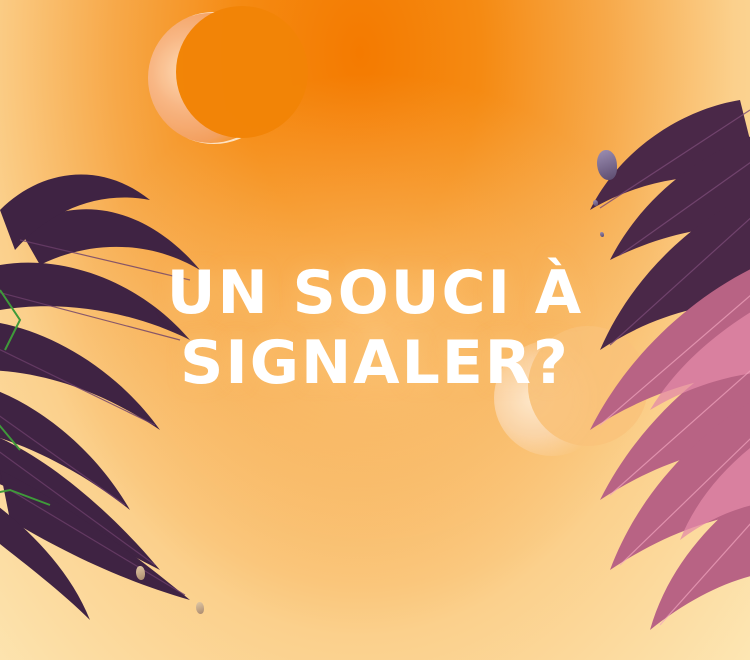  Describe the element at coordinates (228, 75) in the screenshot. I see `crescent-moon-icon` at that location.